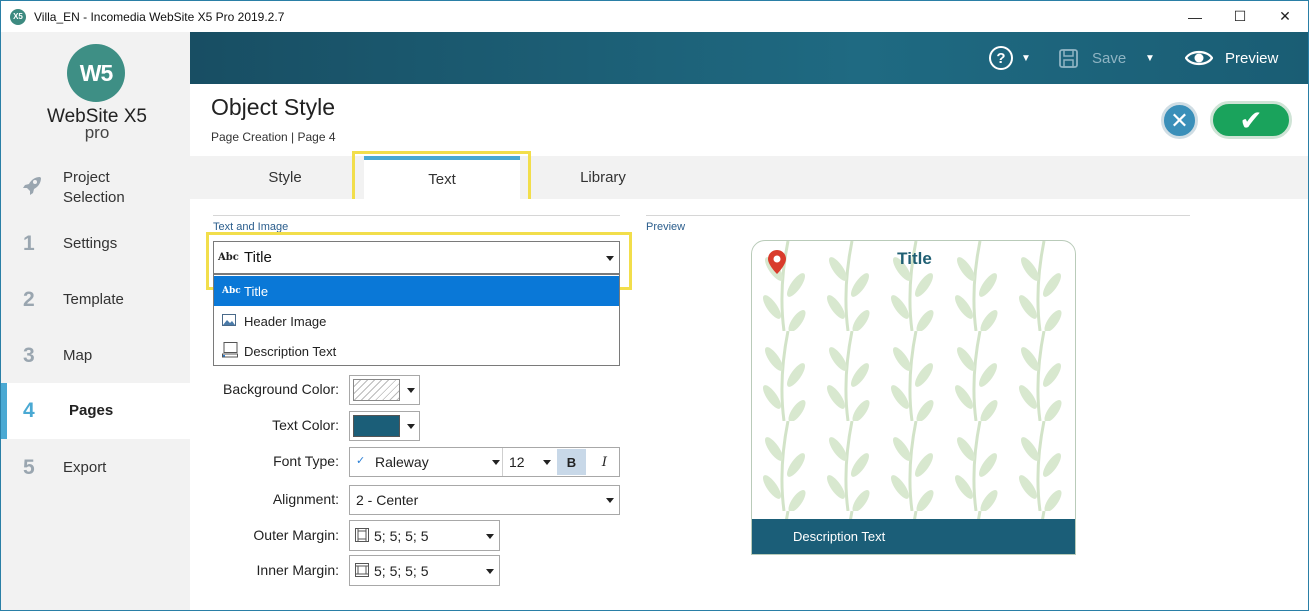 This screenshot has height=611, width=1309. What do you see at coordinates (273, 137) in the screenshot?
I see `breadcrumb: Page Creation | Page 4` at bounding box center [273, 137].